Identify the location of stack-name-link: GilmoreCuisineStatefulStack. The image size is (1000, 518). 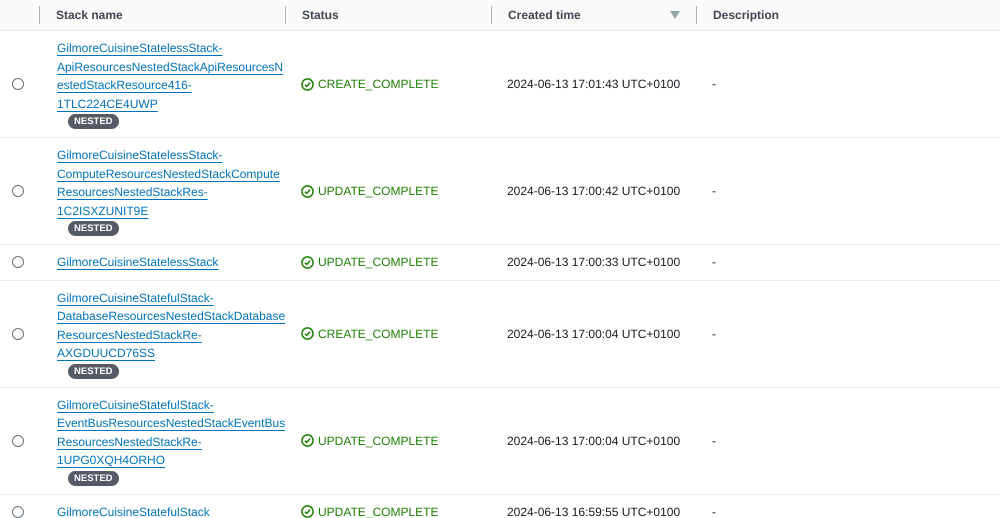
(133, 510).